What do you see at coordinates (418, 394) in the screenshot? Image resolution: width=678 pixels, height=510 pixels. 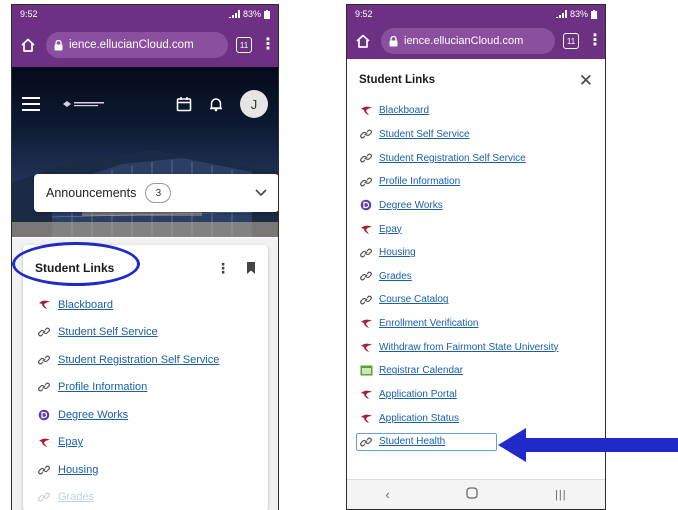 I see `link-label: Application Portal` at bounding box center [418, 394].